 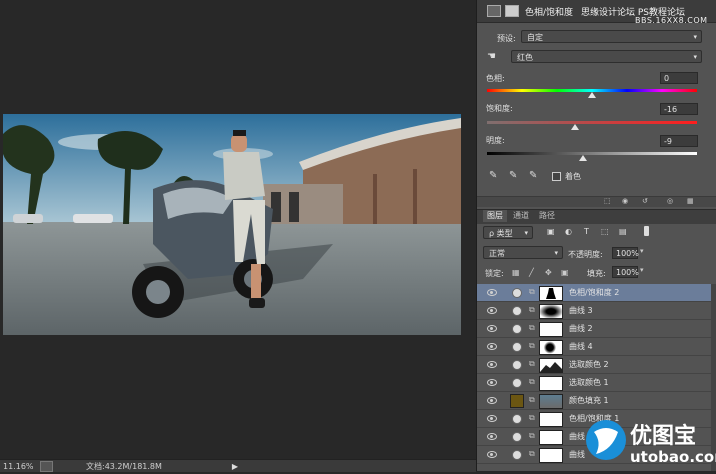 I want to click on lock-paint-icon: ╱, so click(x=531, y=272).